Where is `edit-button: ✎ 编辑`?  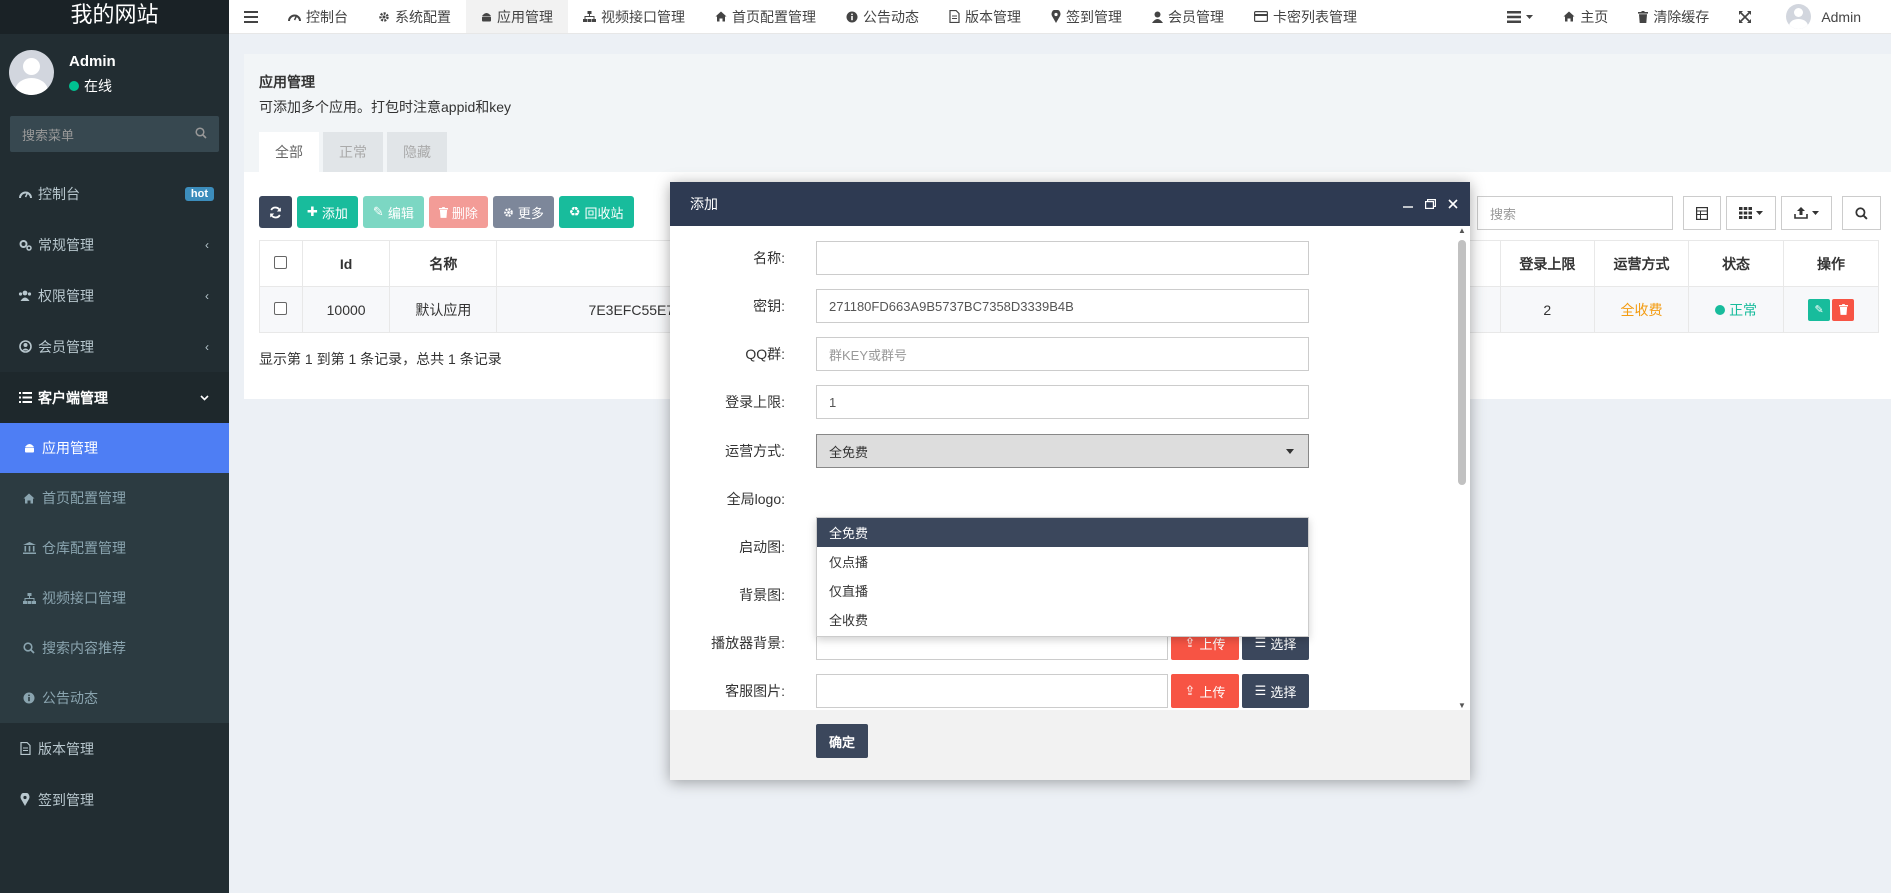 edit-button: ✎ 编辑 is located at coordinates (393, 212).